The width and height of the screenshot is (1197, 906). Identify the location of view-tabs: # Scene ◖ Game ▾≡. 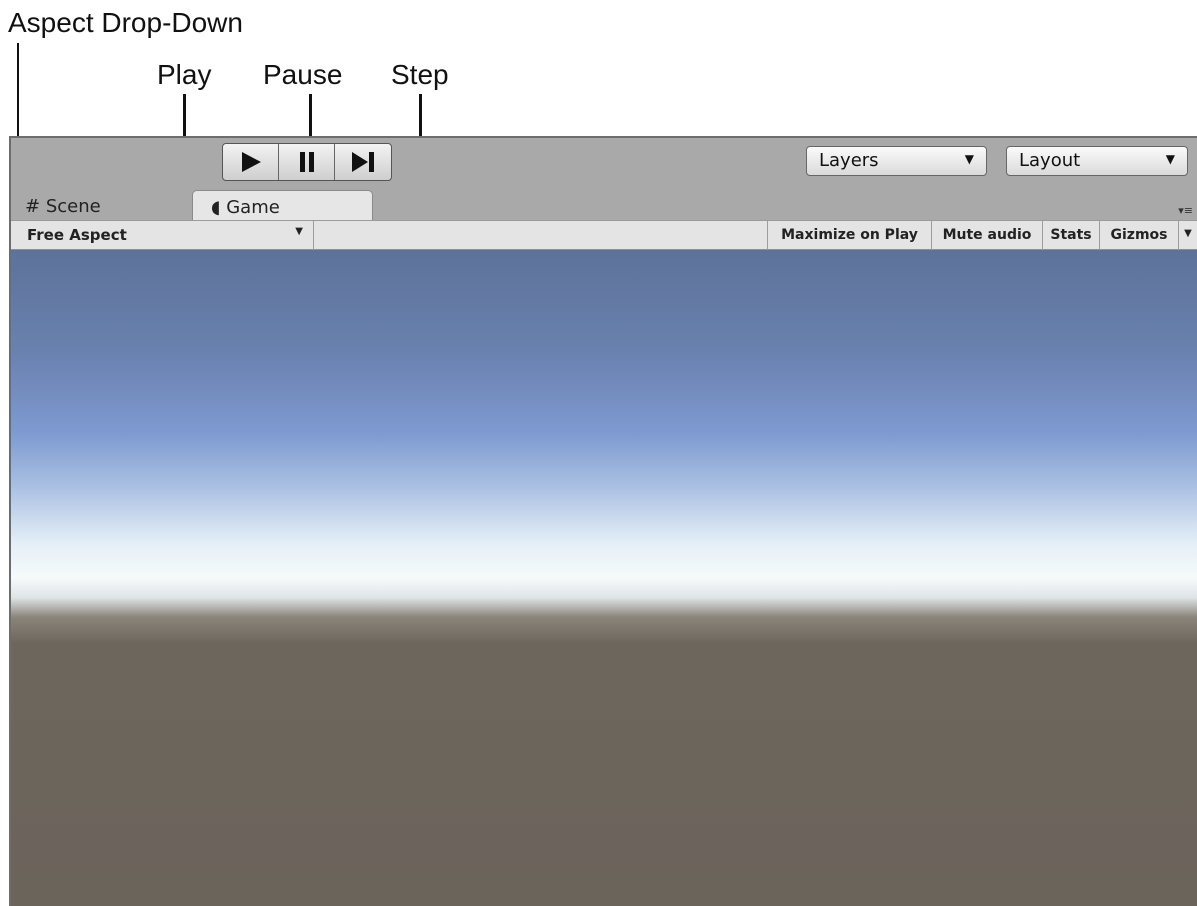
(604, 205).